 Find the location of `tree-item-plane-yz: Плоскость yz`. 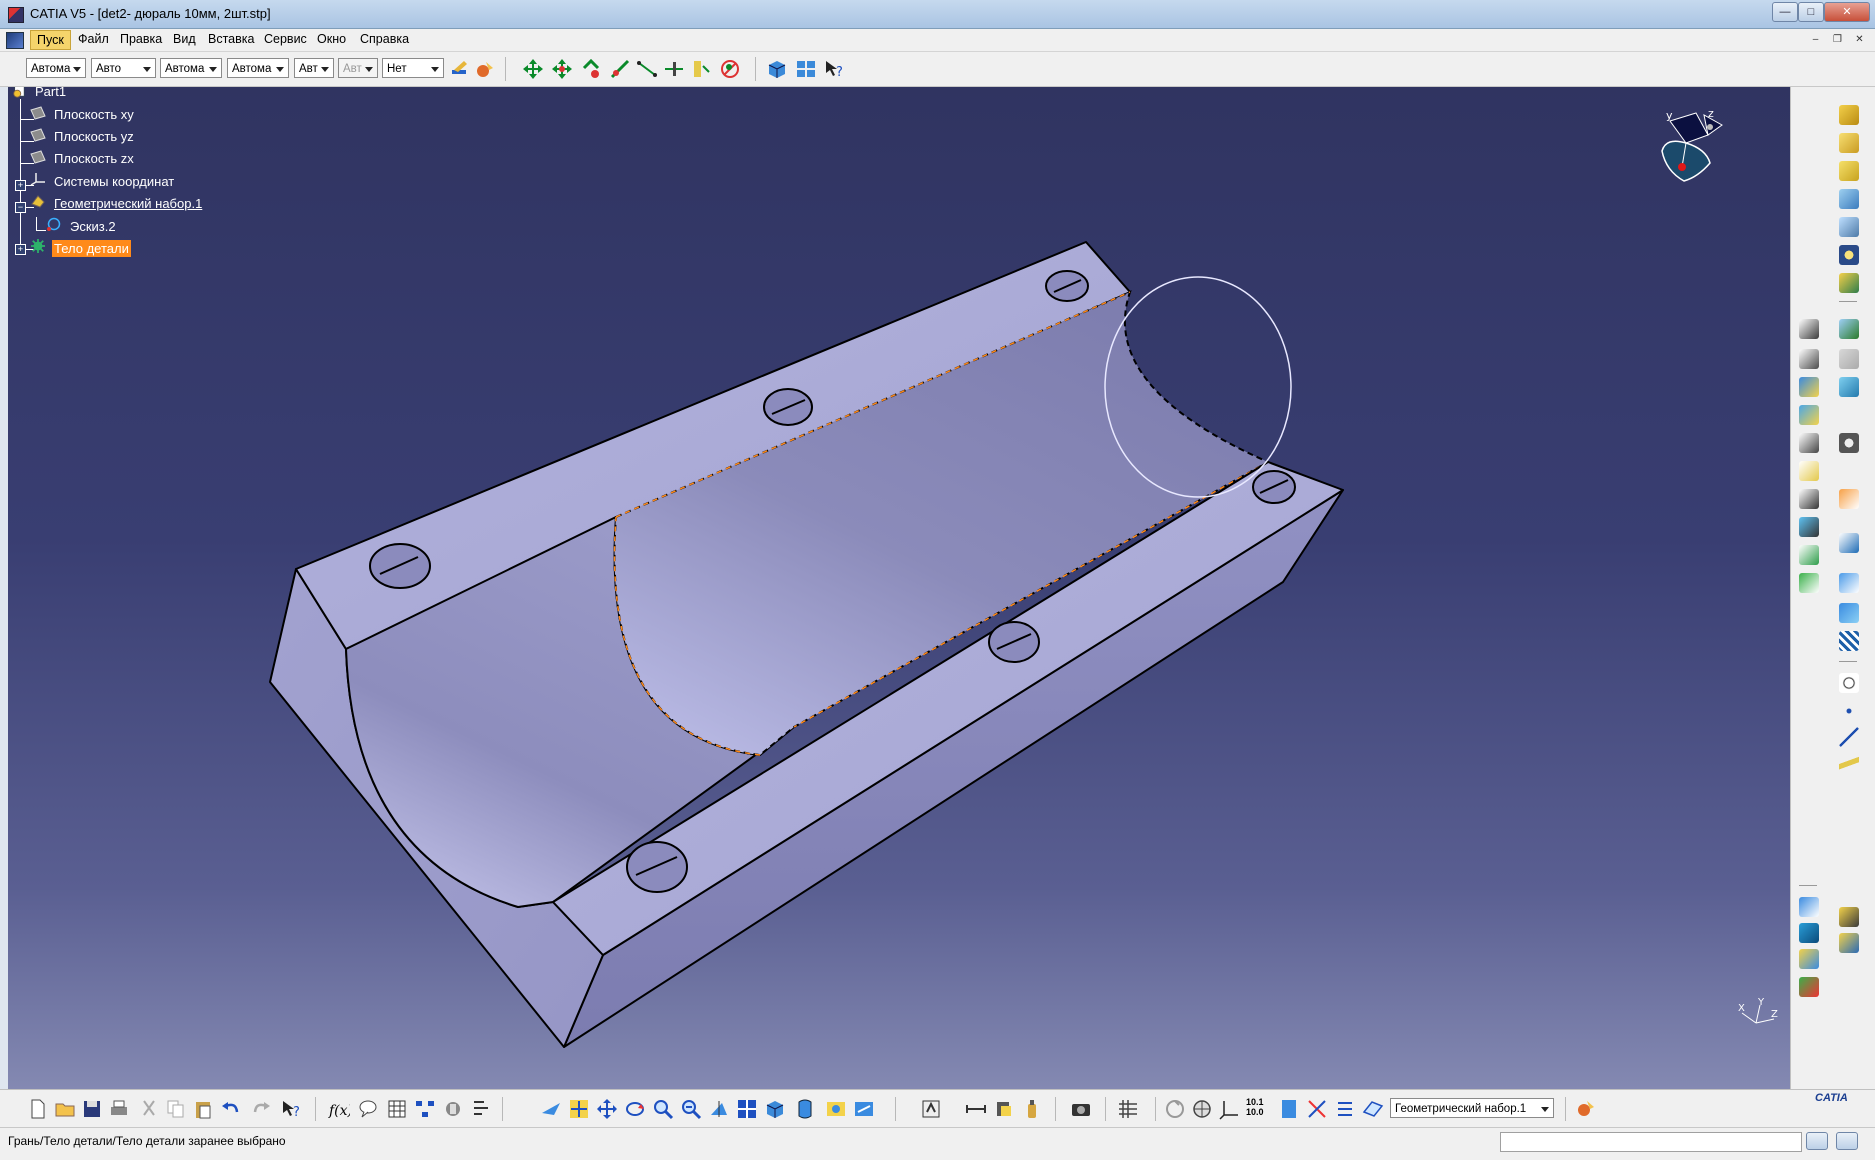

tree-item-plane-yz: Плоскость yz is located at coordinates (94, 136).